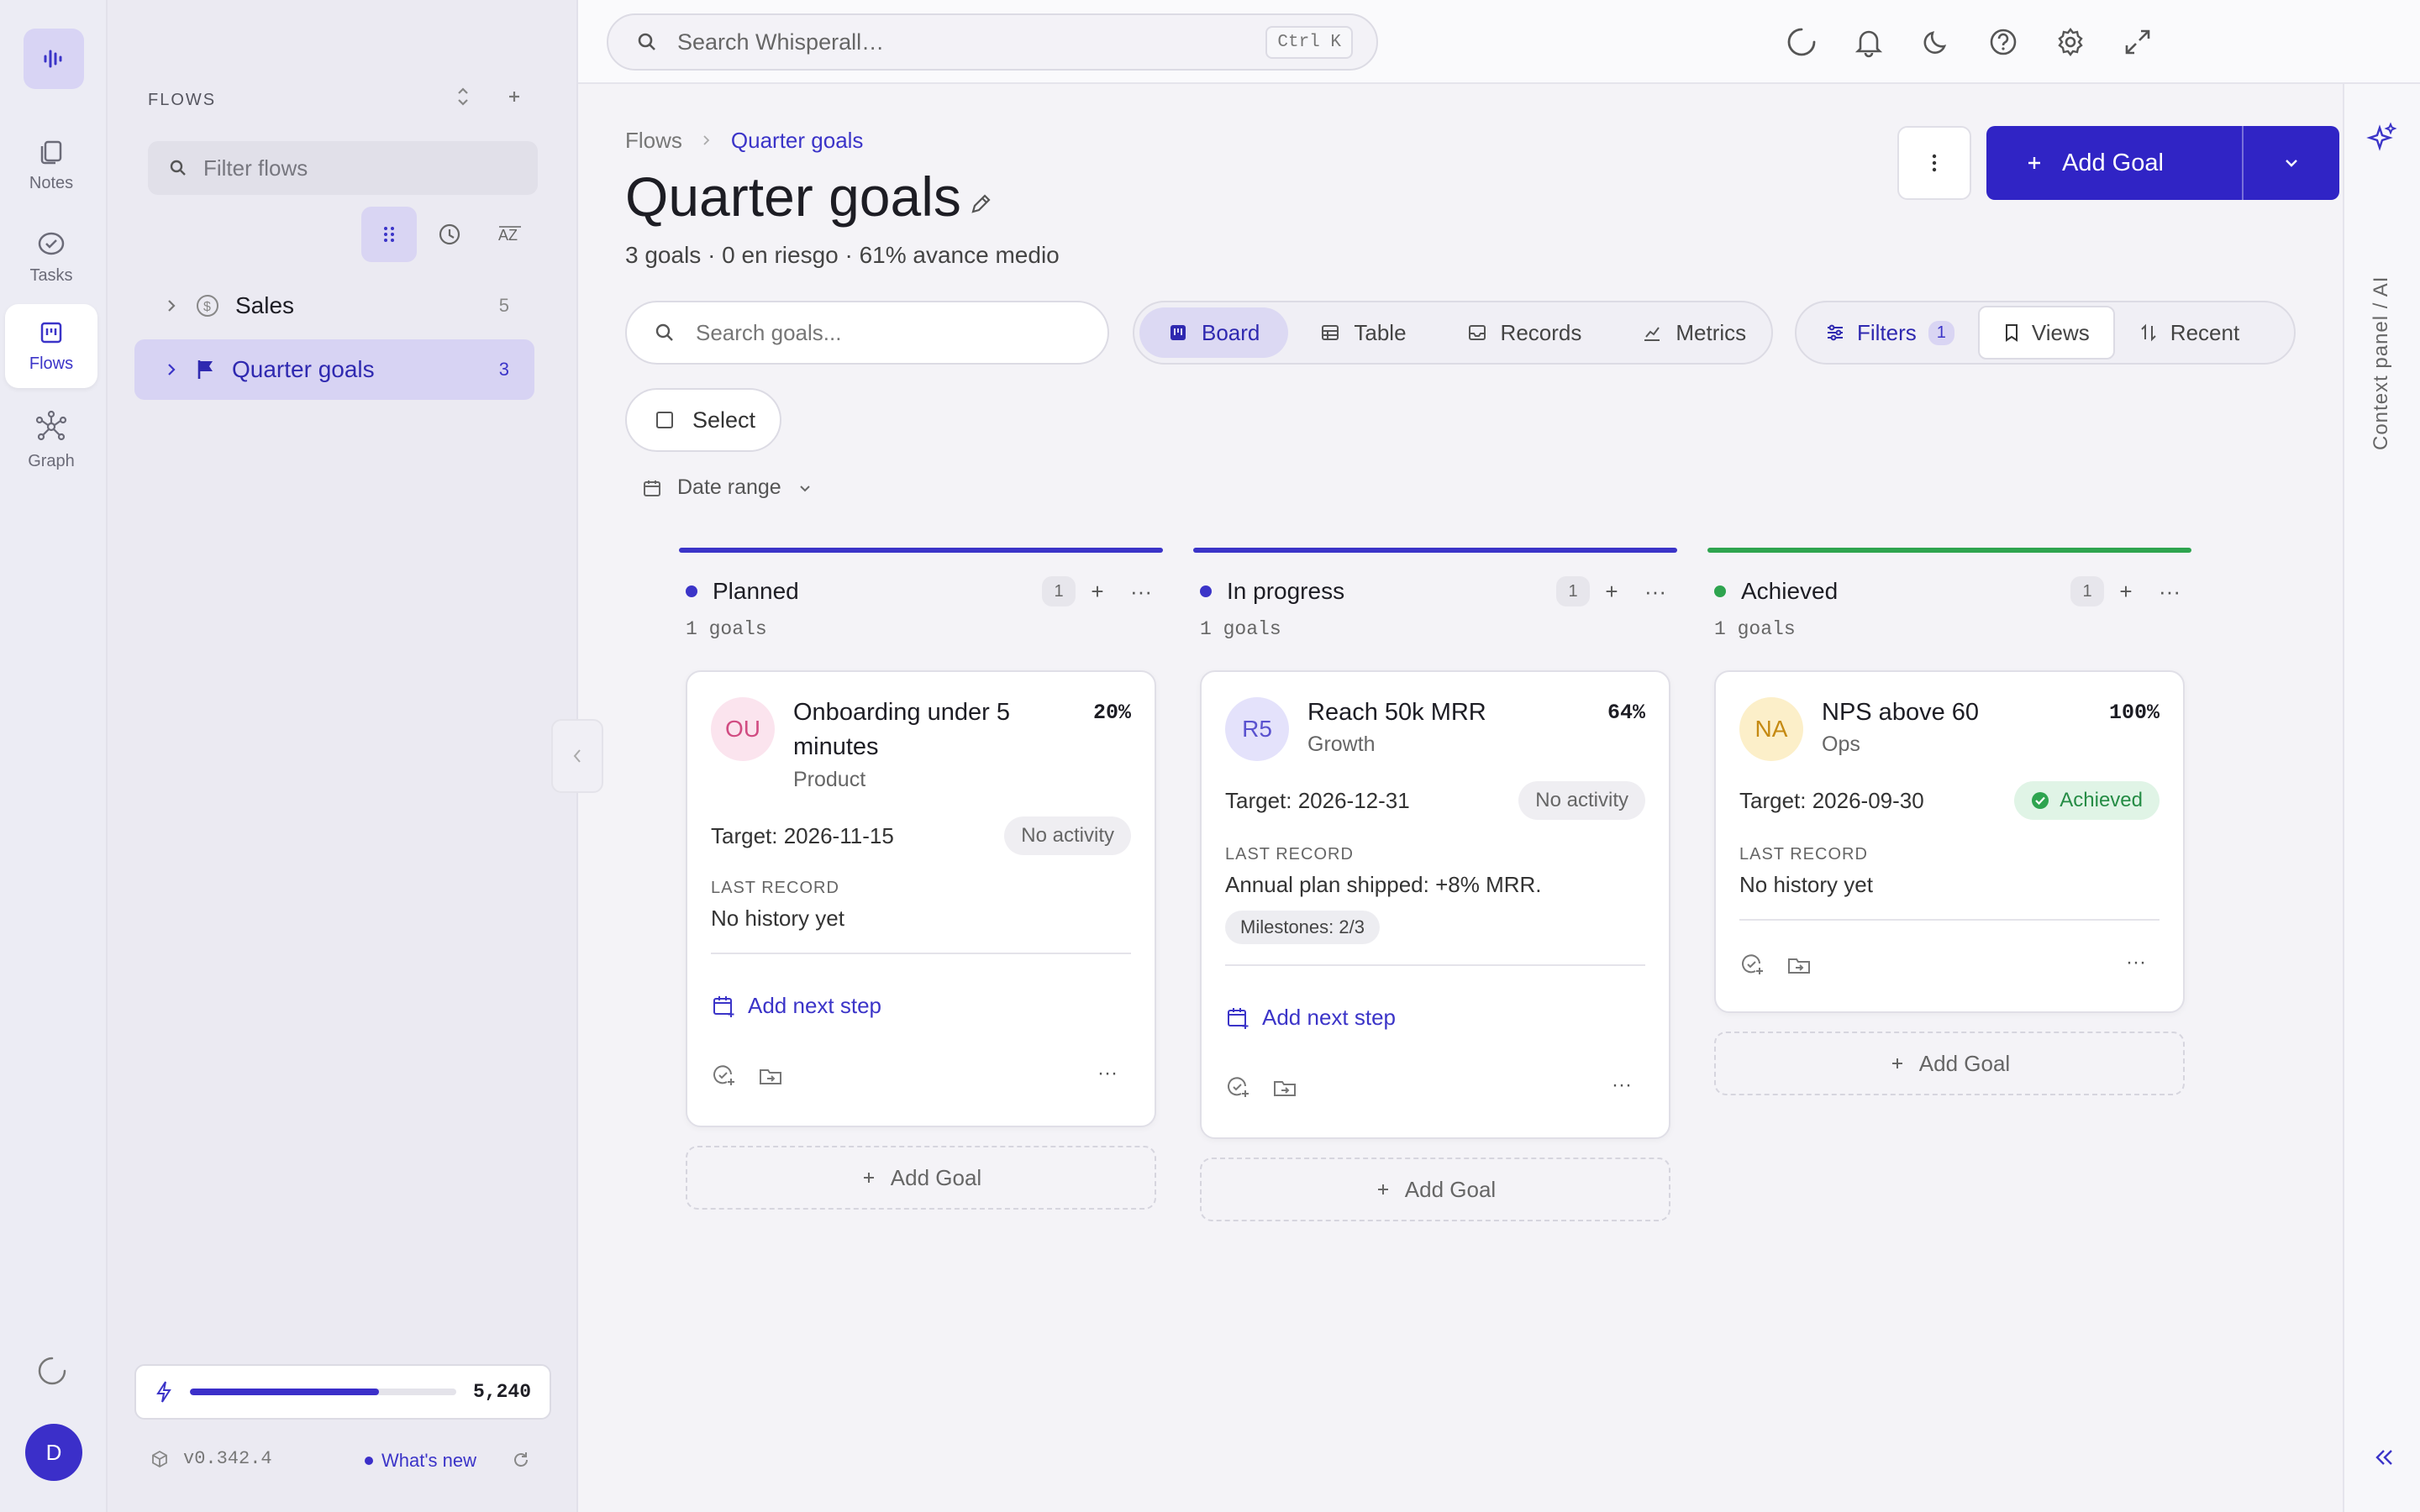 The height and width of the screenshot is (1512, 2420). Describe the element at coordinates (2384, 1457) in the screenshot. I see `expand-context-panel-button` at that location.